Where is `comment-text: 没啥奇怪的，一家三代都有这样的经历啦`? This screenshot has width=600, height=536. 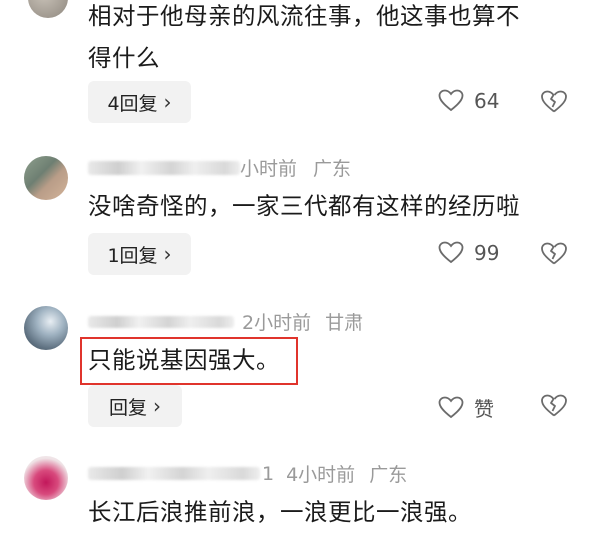
comment-text: 没啥奇怪的，一家三代都有这样的经历啦 is located at coordinates (304, 206).